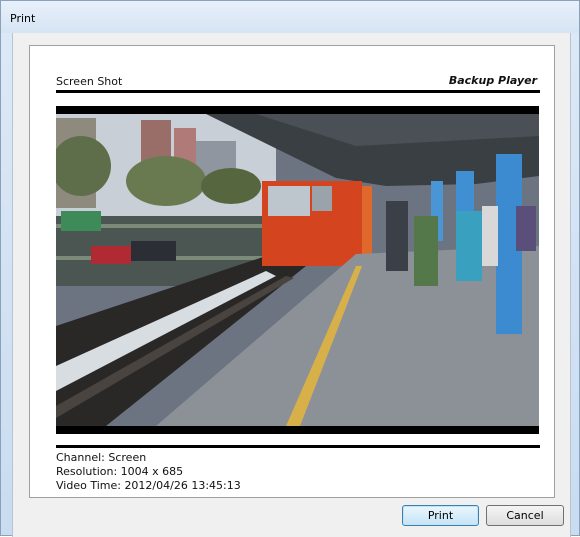 The image size is (580, 537). What do you see at coordinates (89, 81) in the screenshot?
I see `page-header-title: Screen Shot` at bounding box center [89, 81].